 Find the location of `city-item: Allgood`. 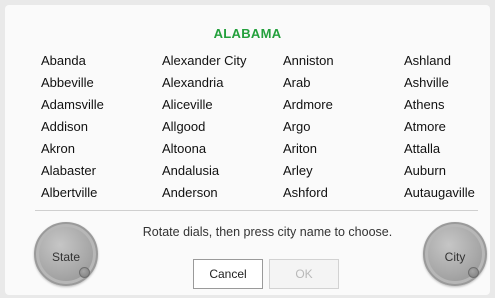

city-item: Allgood is located at coordinates (222, 127).